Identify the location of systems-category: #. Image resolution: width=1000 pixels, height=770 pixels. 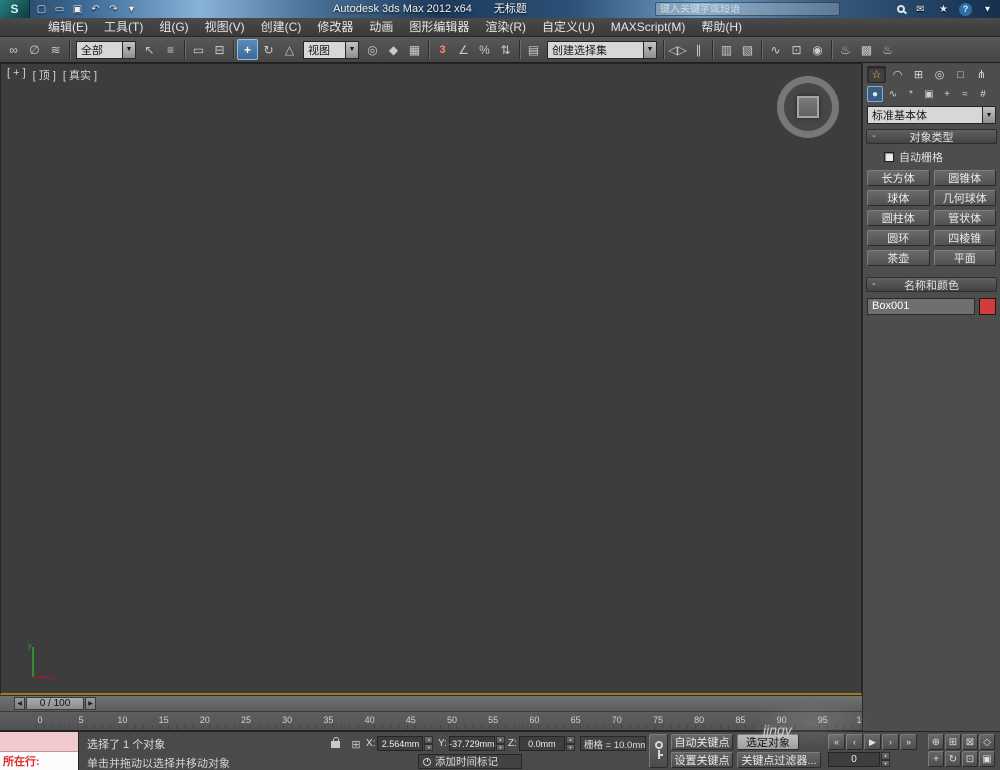
(983, 94).